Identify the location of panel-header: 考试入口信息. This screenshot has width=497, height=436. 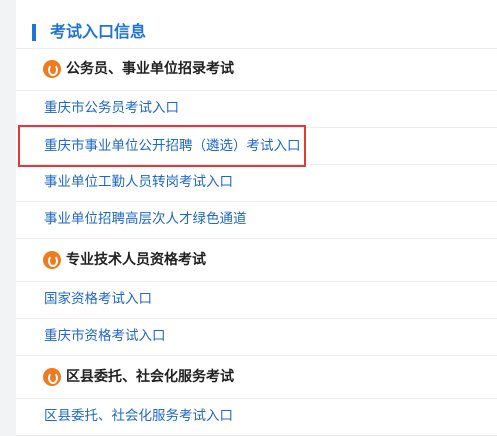
(256, 24).